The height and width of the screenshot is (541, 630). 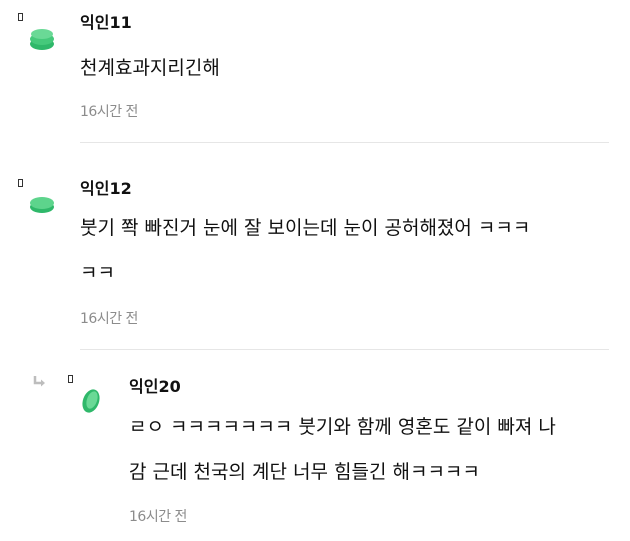 What do you see at coordinates (304, 472) in the screenshot?
I see `comment-text-line: 감 근데 천국의 계단 너무 힘들긴 해ㅋㅋㅋㅋ` at bounding box center [304, 472].